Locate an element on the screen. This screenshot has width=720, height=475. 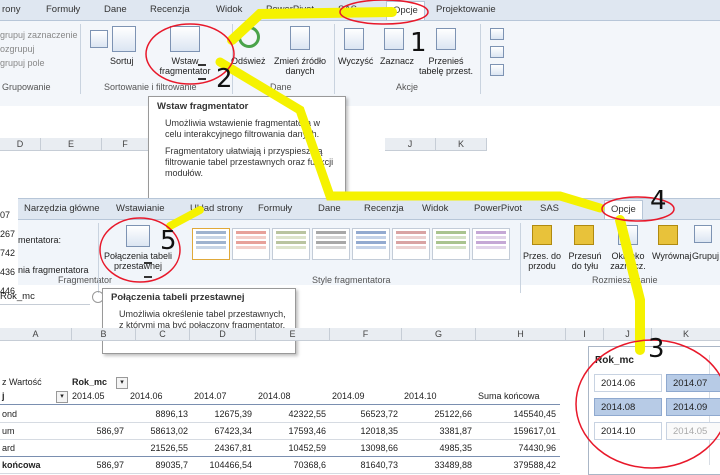
annotation-number: 4 is located at coordinates (658, 201).